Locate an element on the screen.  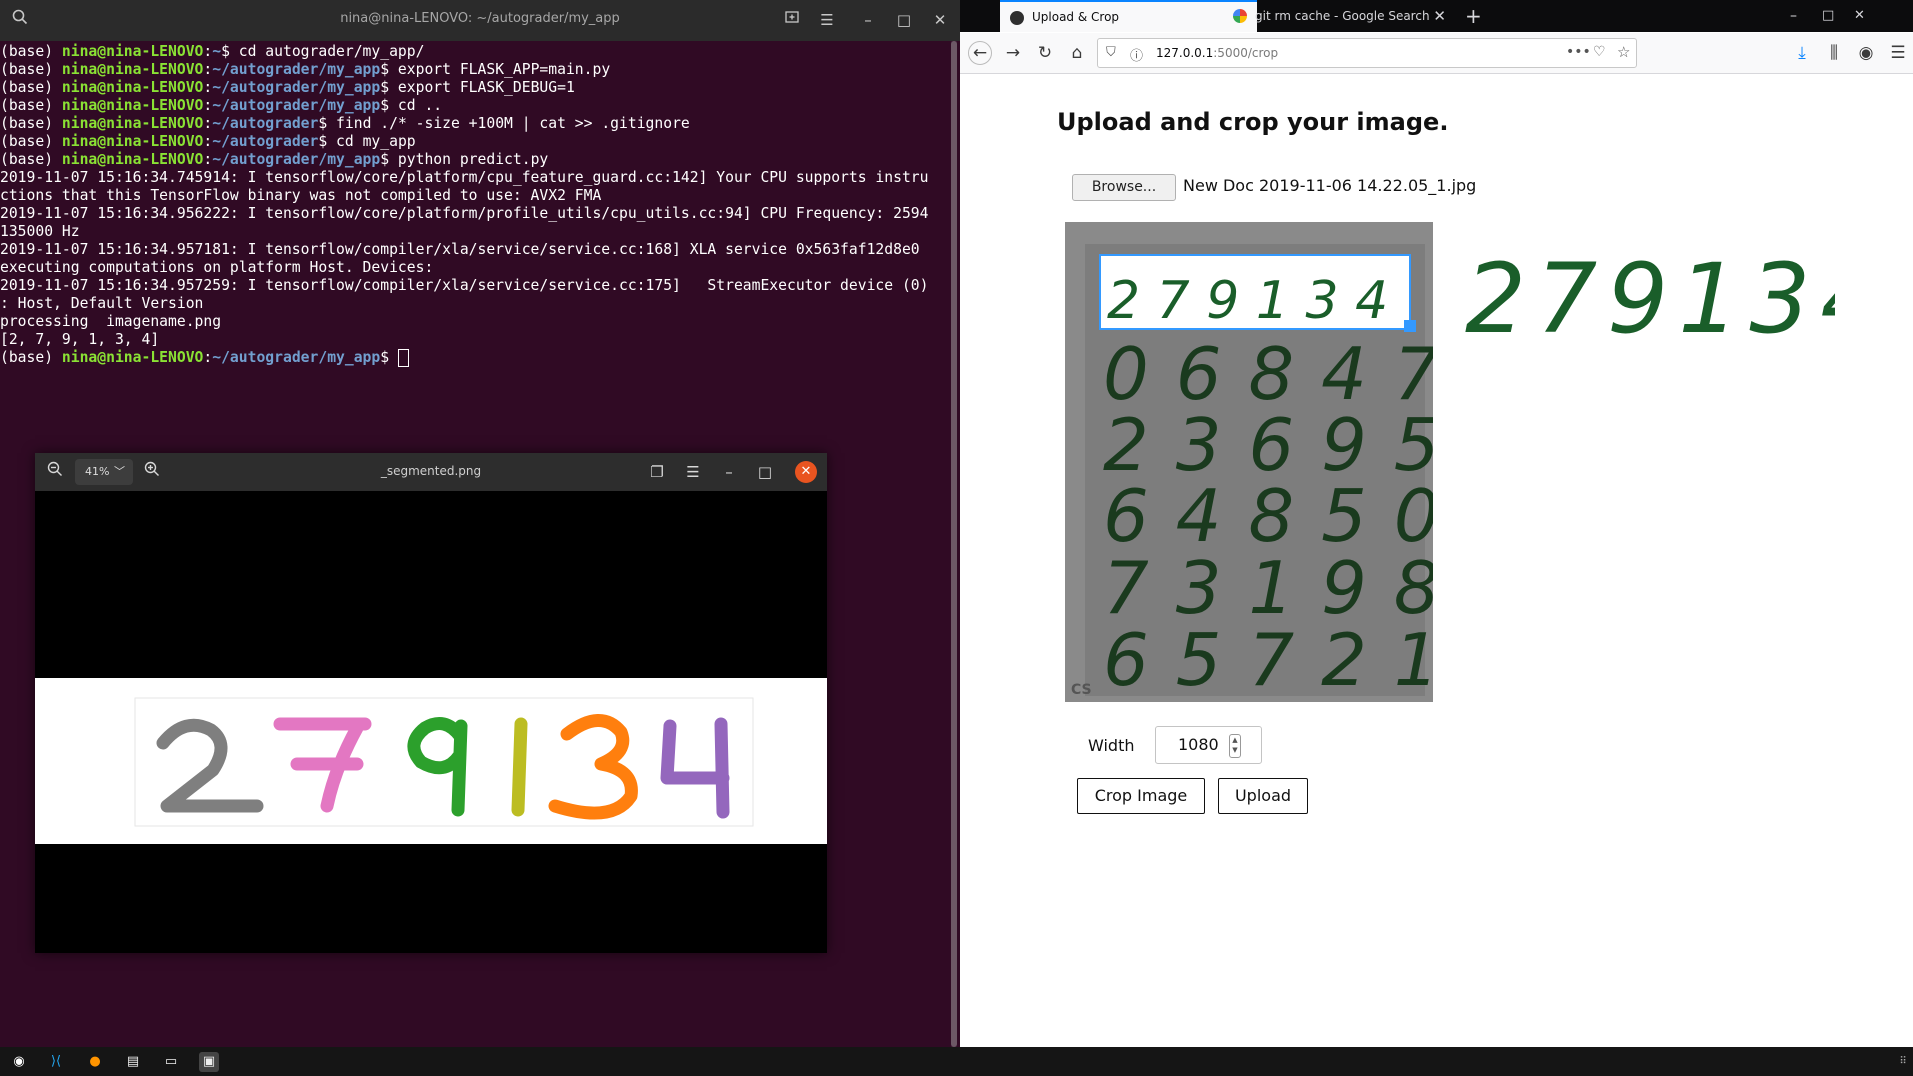
crop-selection: 2 7 9 1 3 4 is located at coordinates (1255, 292).